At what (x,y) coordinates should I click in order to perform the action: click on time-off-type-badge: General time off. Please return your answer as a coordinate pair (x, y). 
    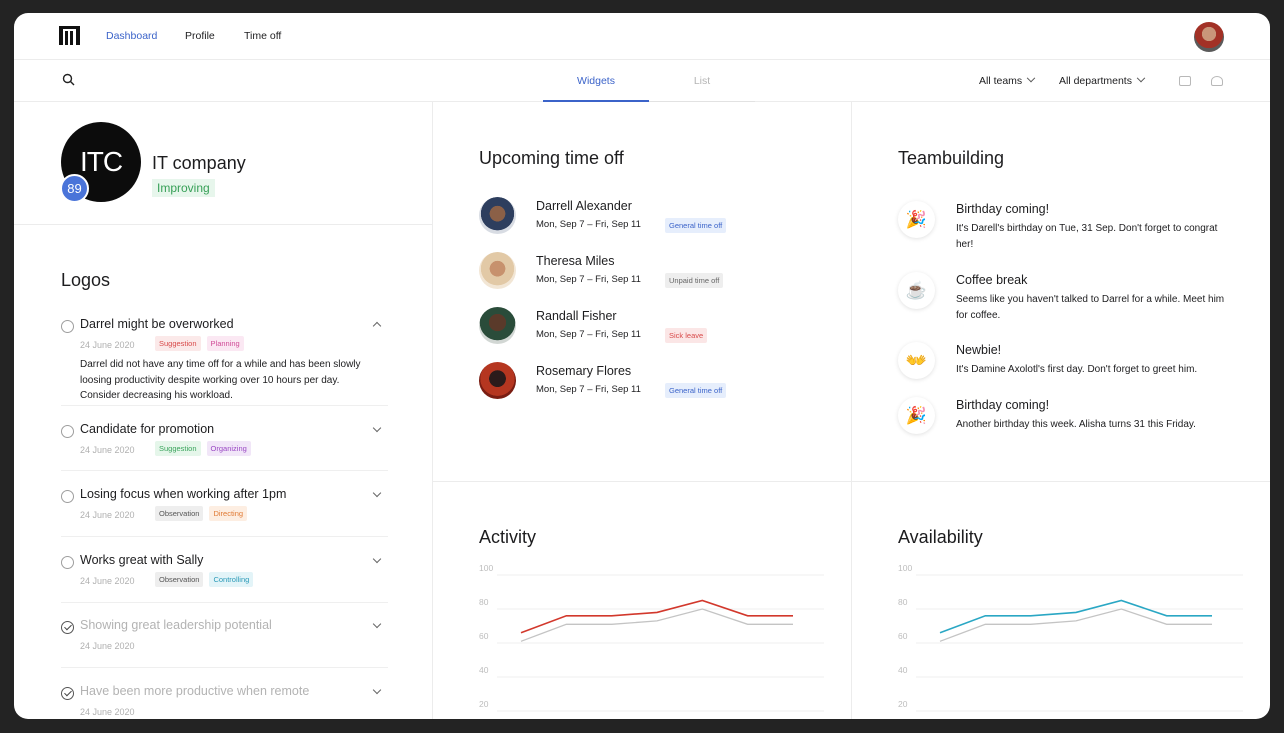
    Looking at the image, I should click on (696, 390).